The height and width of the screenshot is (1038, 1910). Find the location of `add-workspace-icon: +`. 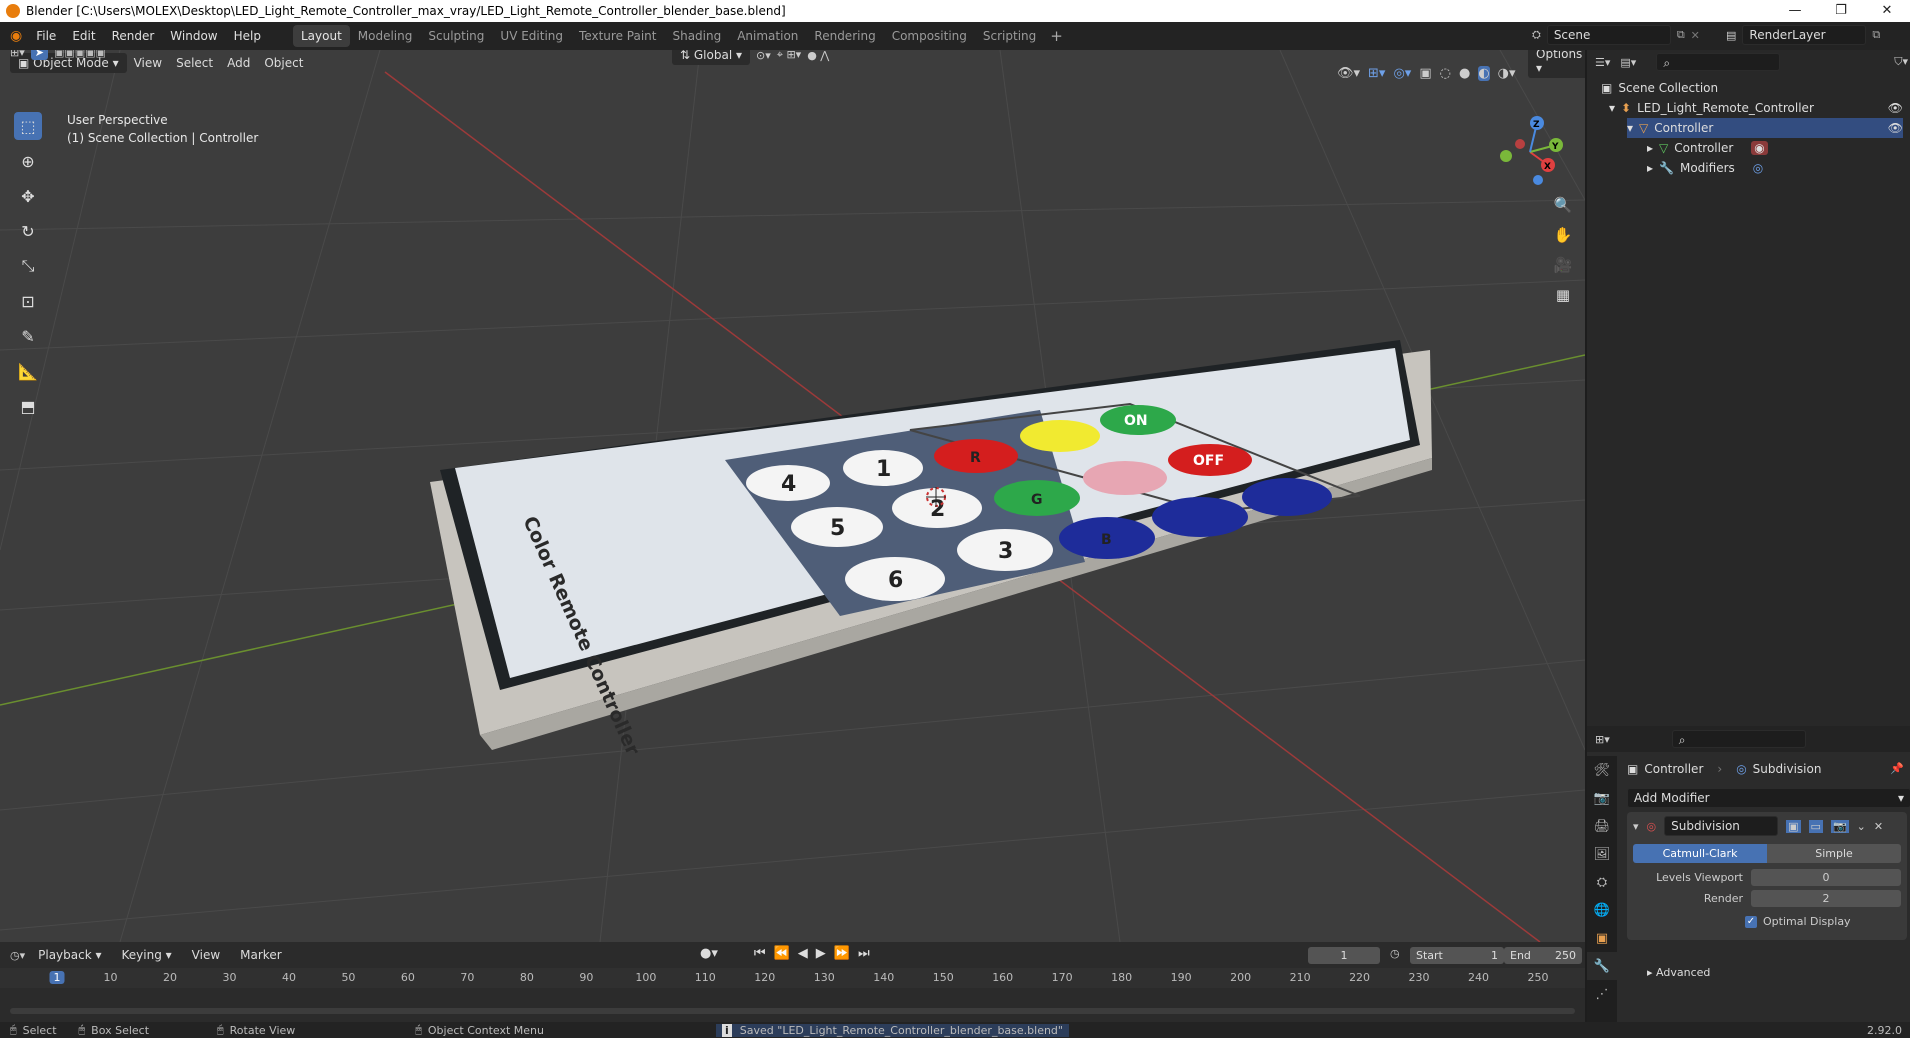

add-workspace-icon: + is located at coordinates (1056, 36).